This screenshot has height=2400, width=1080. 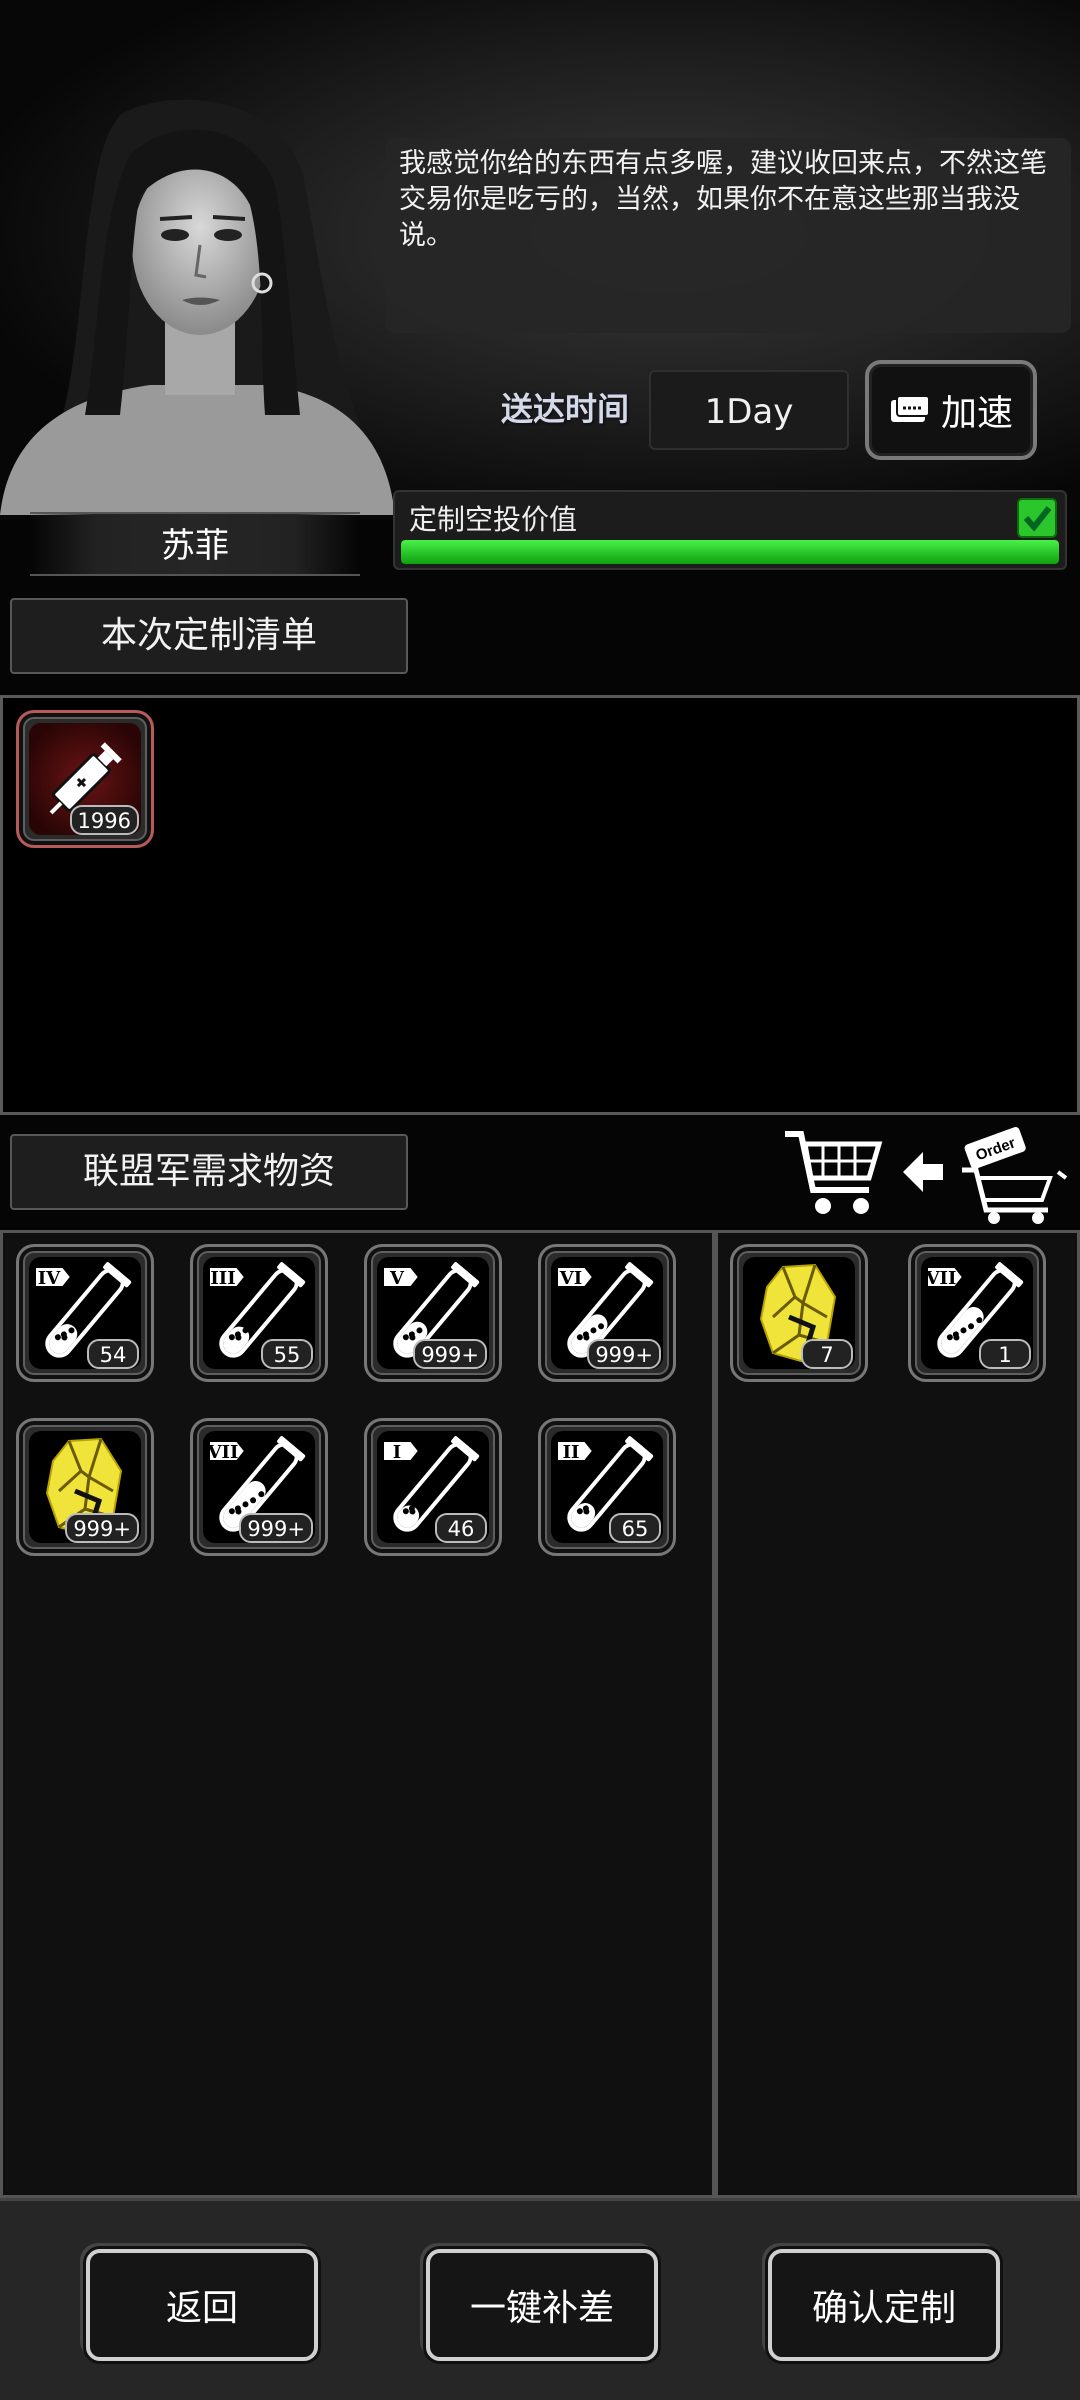 What do you see at coordinates (222, 1278) in the screenshot?
I see `svg-text: III` at bounding box center [222, 1278].